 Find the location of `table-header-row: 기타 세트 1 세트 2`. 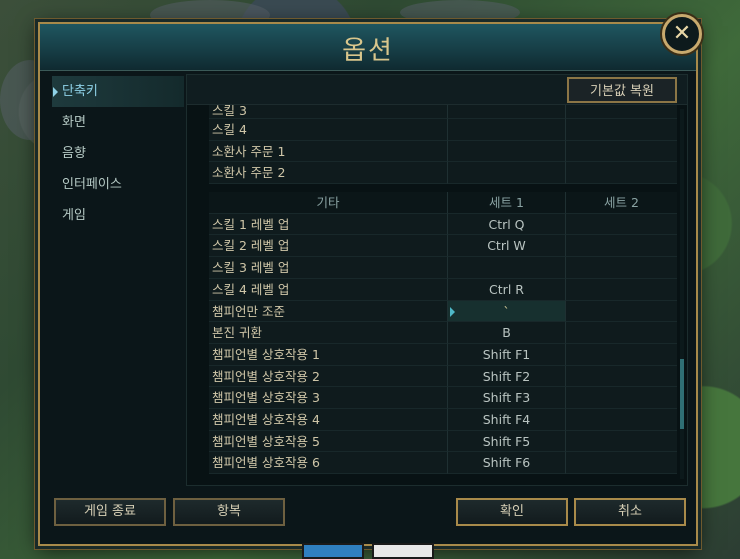

table-header-row: 기타 세트 1 세트 2 is located at coordinates (443, 203).